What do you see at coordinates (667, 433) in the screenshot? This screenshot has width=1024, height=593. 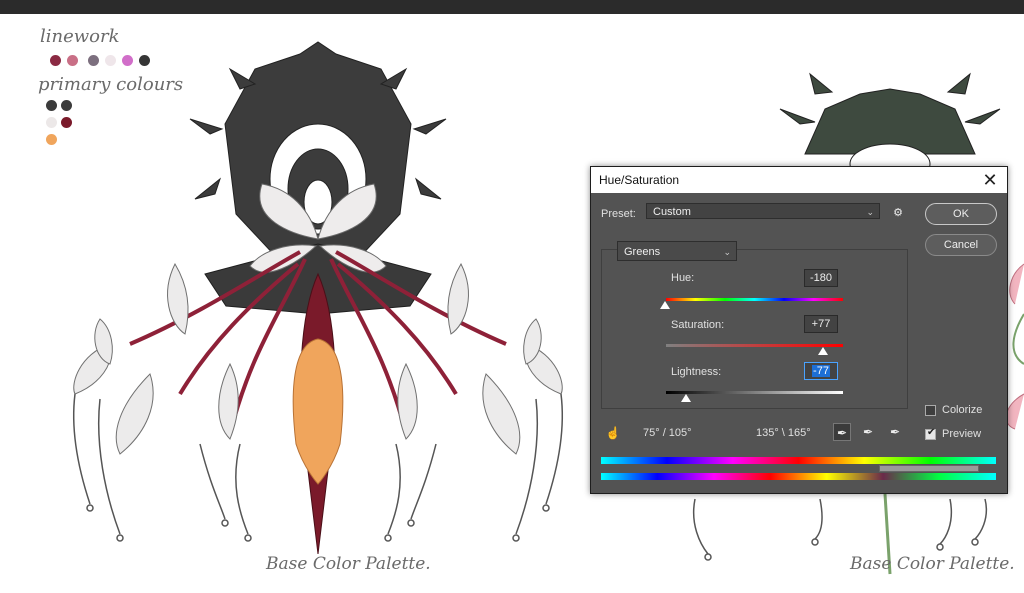 I see `range-left-readout: 75° / 105°` at bounding box center [667, 433].